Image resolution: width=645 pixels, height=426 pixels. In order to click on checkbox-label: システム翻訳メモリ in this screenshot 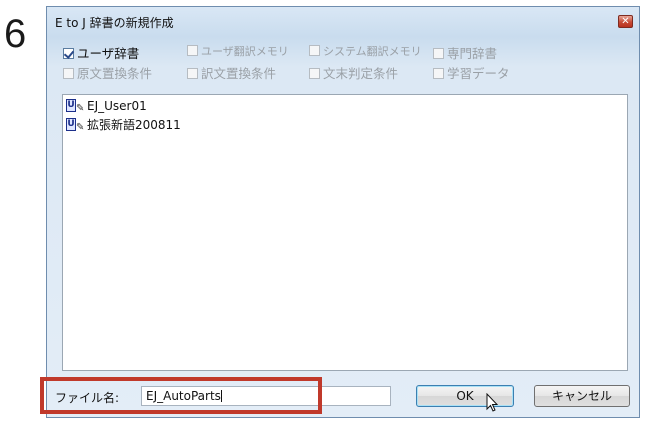, I will do `click(372, 51)`.